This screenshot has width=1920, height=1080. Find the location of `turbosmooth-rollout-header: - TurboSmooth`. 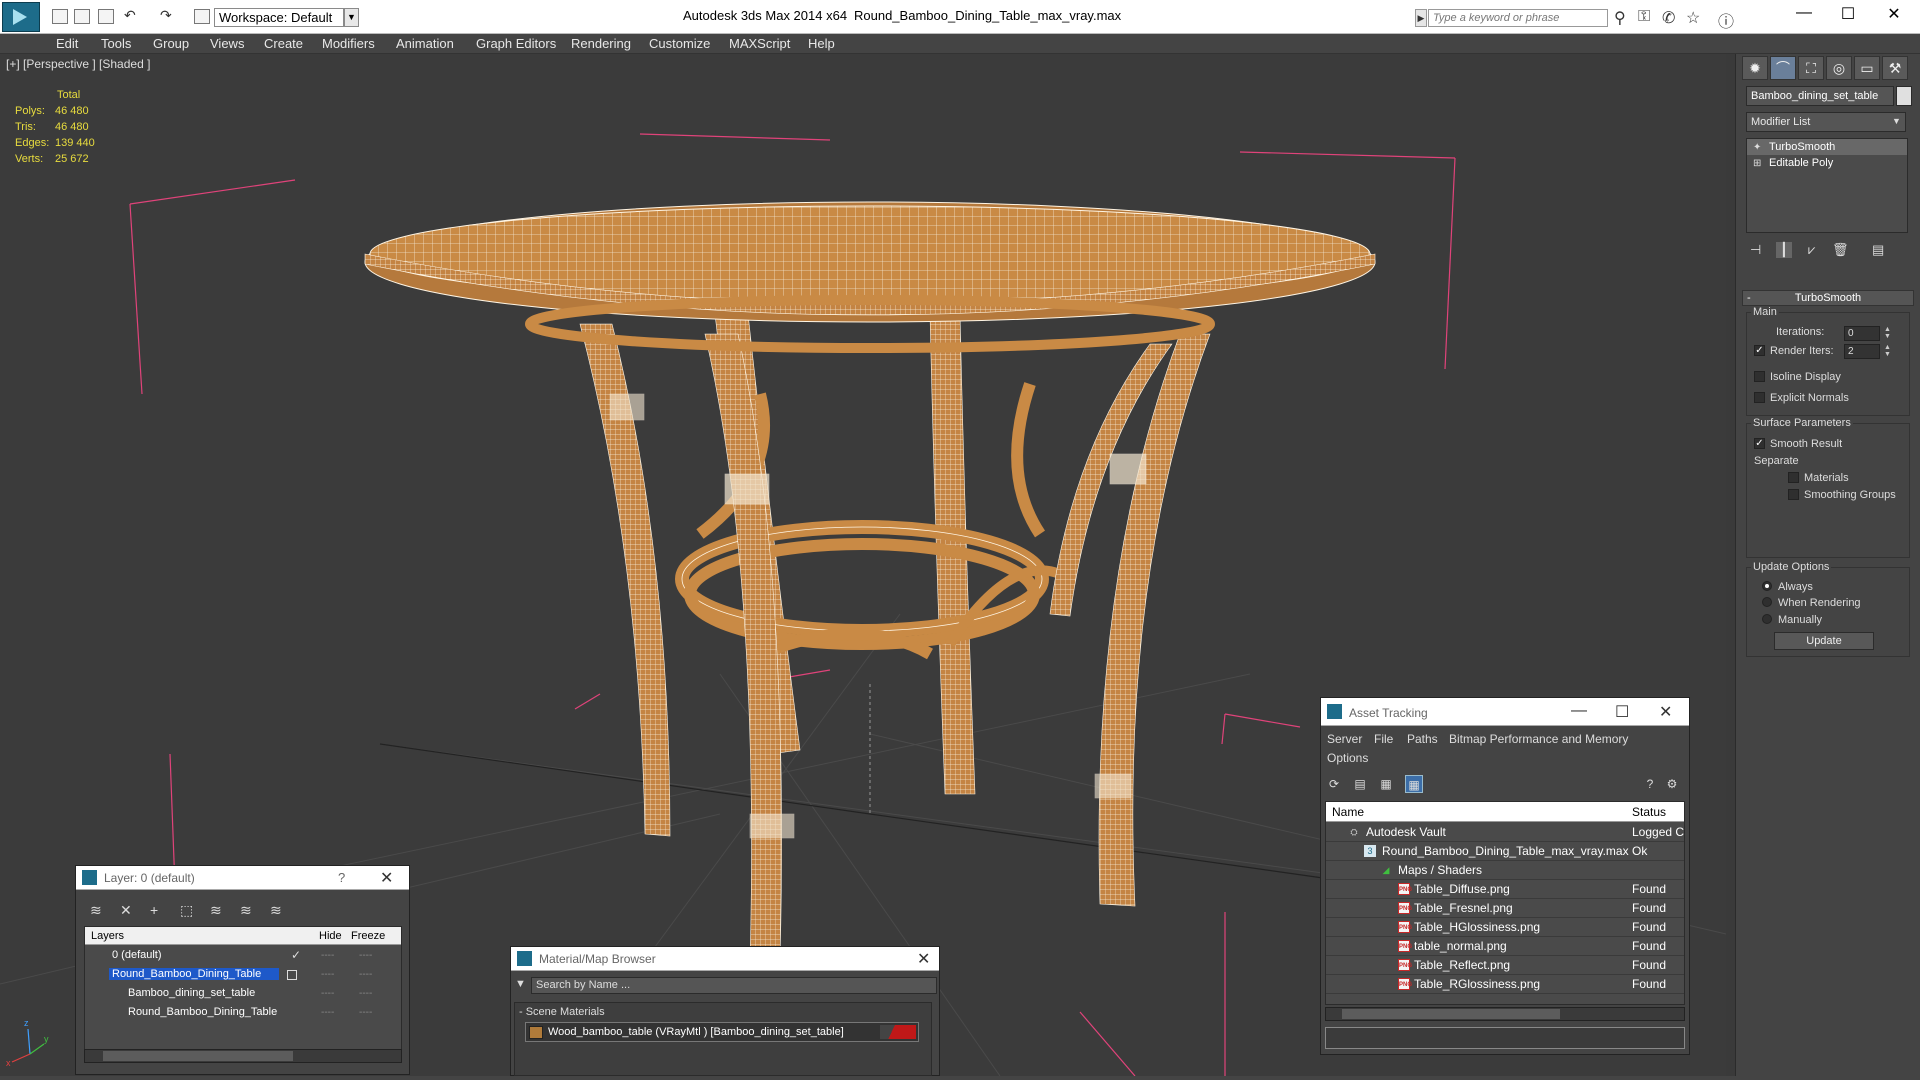

turbosmooth-rollout-header: - TurboSmooth is located at coordinates (1828, 298).